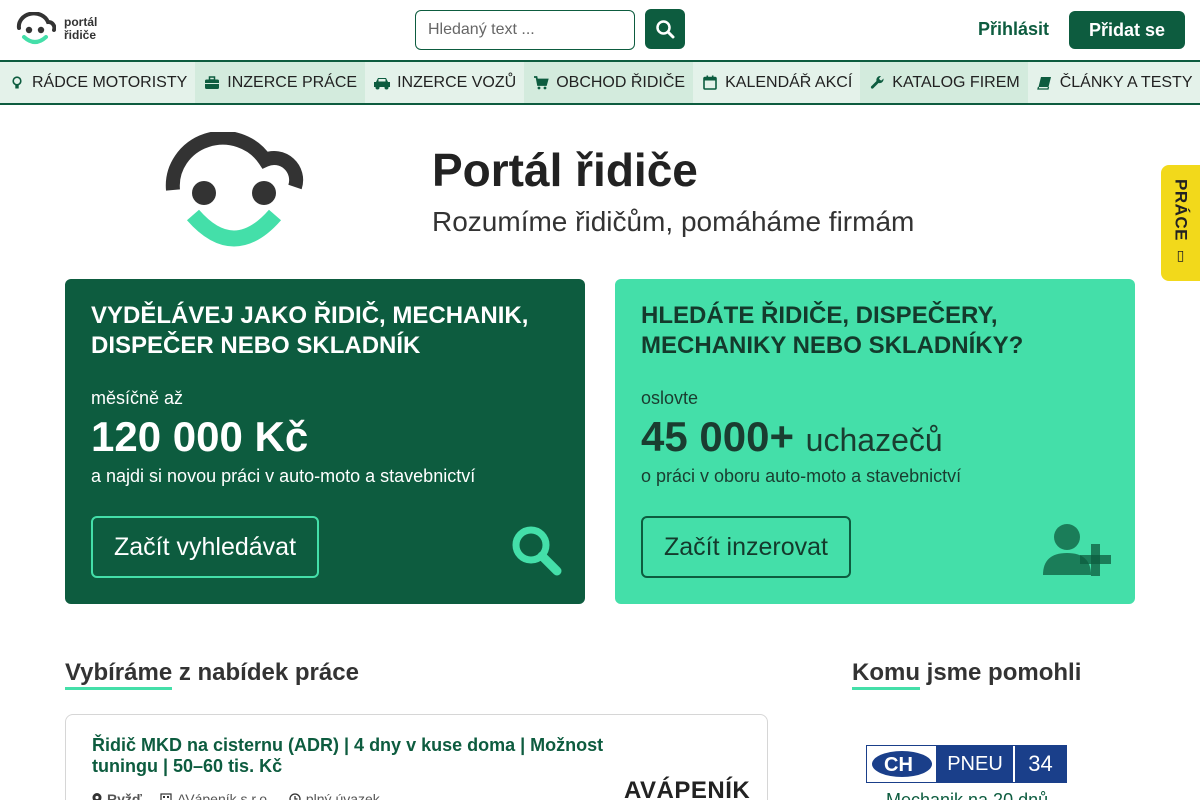  Describe the element at coordinates (717, 436) in the screenshot. I see `big-number: 45 000+` at that location.